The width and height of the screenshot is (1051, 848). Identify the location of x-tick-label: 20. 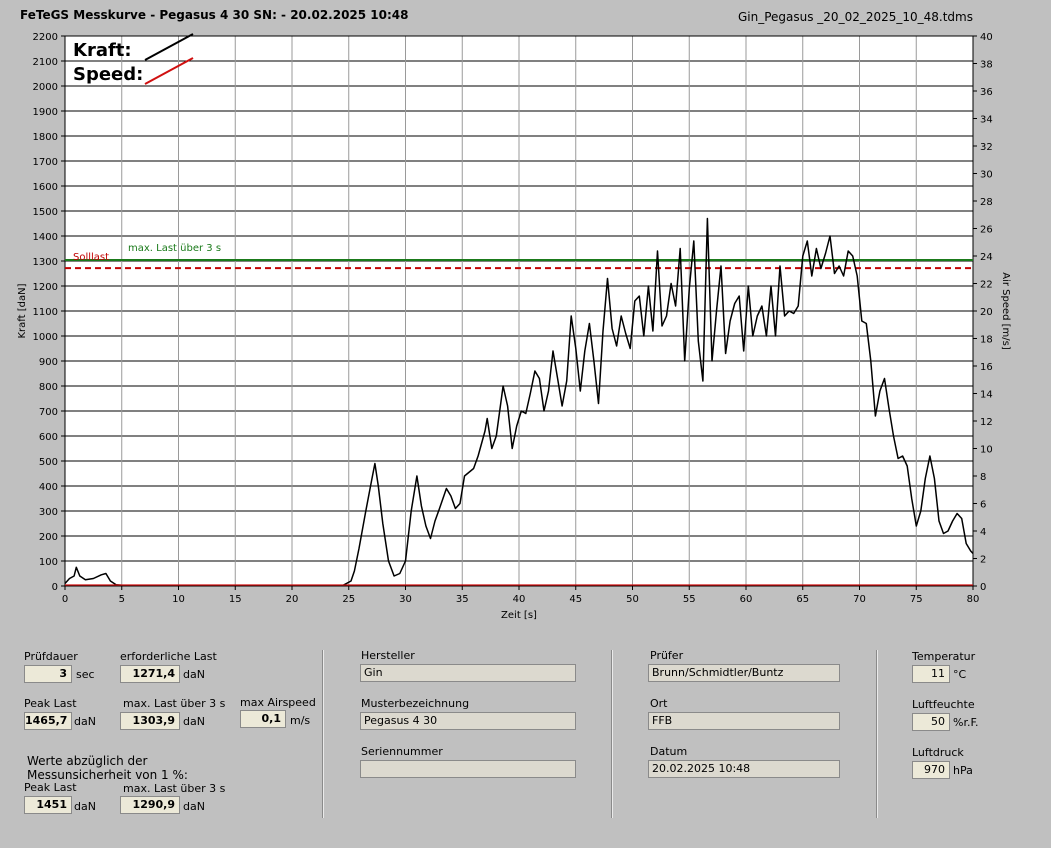
(292, 599).